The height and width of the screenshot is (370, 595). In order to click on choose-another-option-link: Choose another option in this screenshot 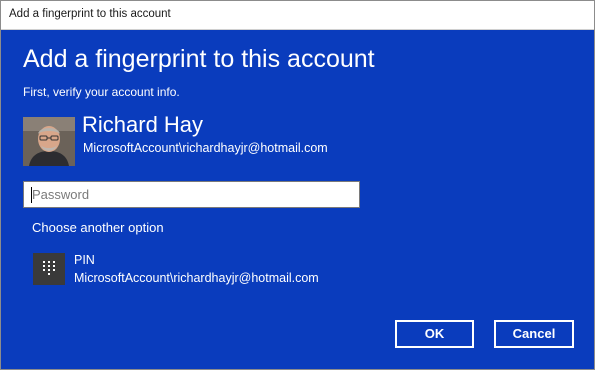, I will do `click(98, 227)`.